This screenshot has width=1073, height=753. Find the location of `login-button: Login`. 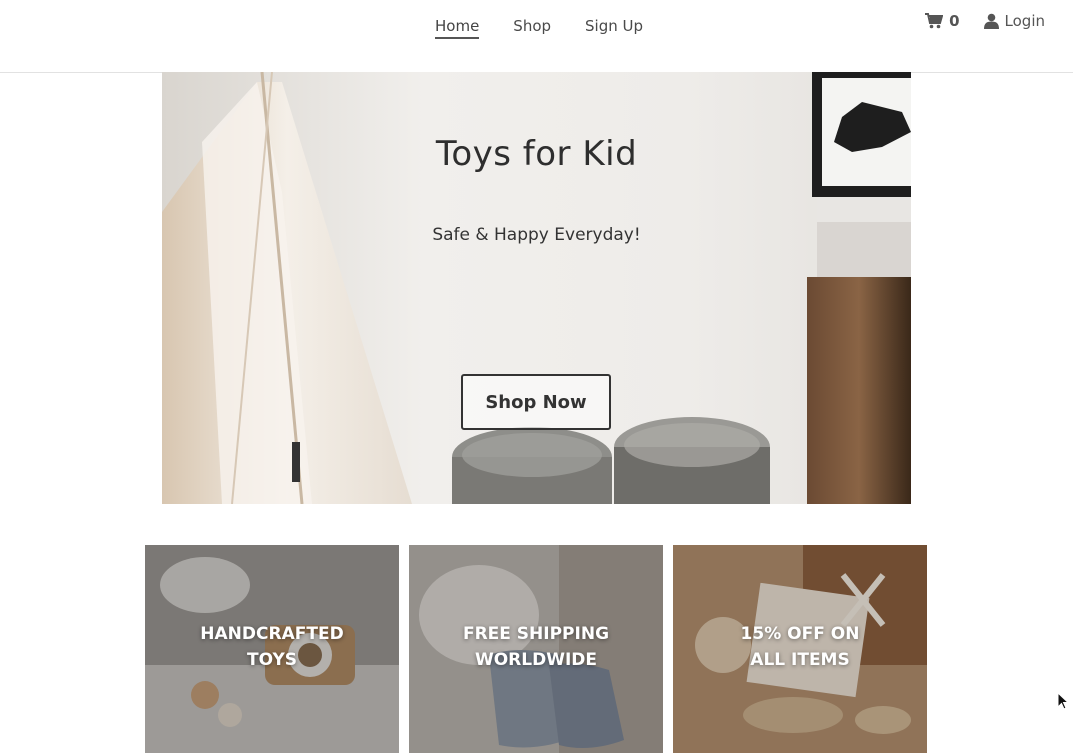

login-button: Login is located at coordinates (1014, 21).